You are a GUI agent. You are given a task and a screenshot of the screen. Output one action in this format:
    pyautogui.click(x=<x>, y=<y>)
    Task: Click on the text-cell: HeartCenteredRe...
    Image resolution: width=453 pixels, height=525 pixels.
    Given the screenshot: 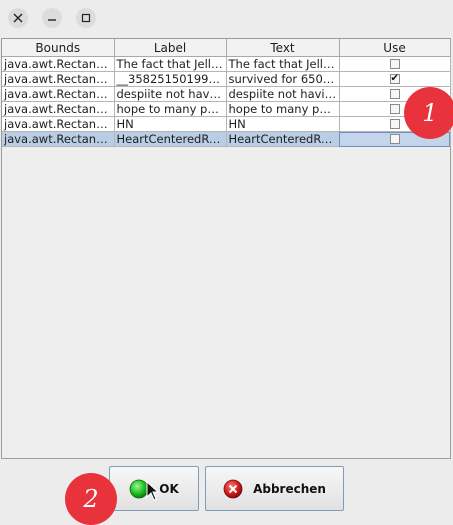 What is the action you would take?
    pyautogui.click(x=283, y=139)
    